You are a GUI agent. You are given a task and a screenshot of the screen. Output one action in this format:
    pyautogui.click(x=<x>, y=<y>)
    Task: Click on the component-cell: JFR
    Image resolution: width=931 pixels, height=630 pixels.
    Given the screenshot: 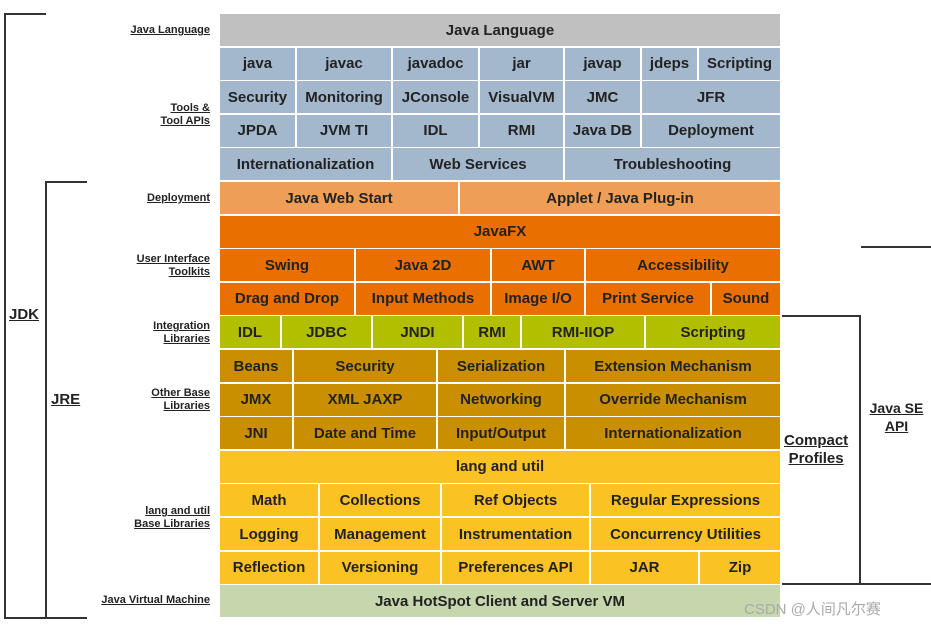 What is the action you would take?
    pyautogui.click(x=711, y=97)
    